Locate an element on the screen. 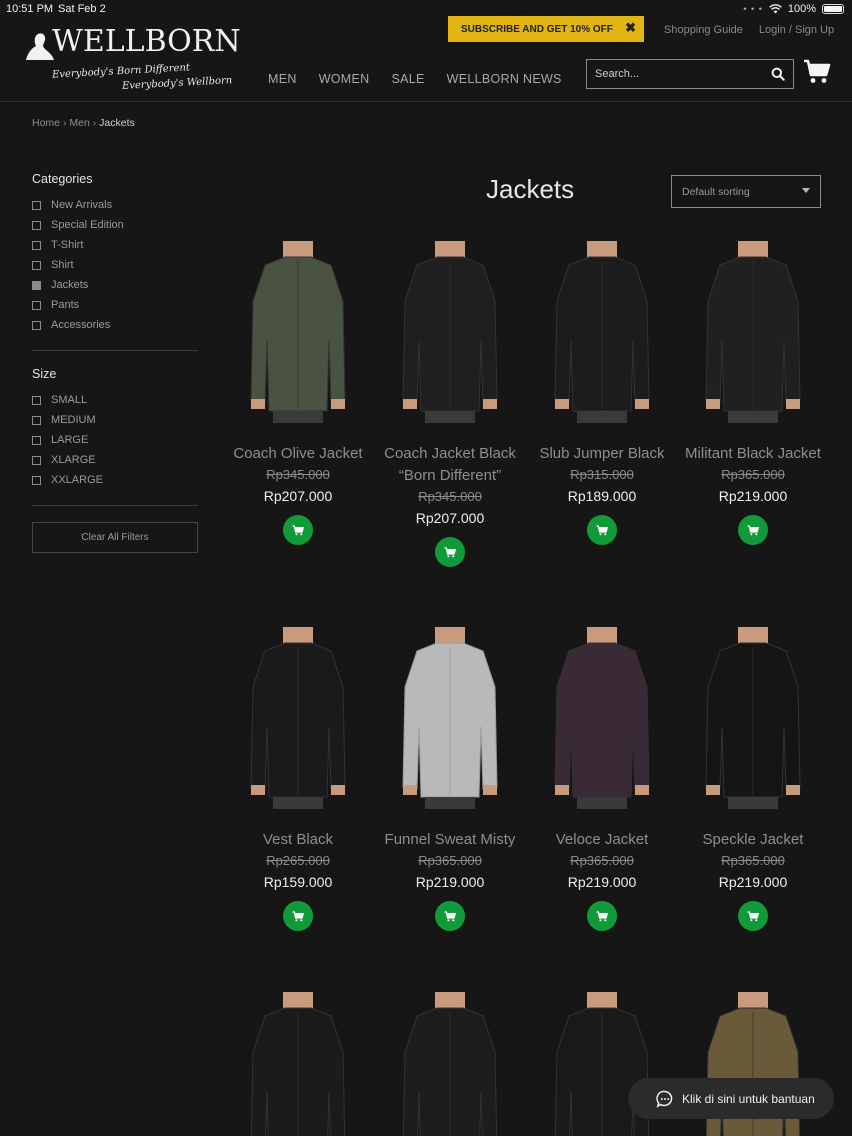 The height and width of the screenshot is (1136, 852). category-filter-item: Special Edition is located at coordinates (115, 225).